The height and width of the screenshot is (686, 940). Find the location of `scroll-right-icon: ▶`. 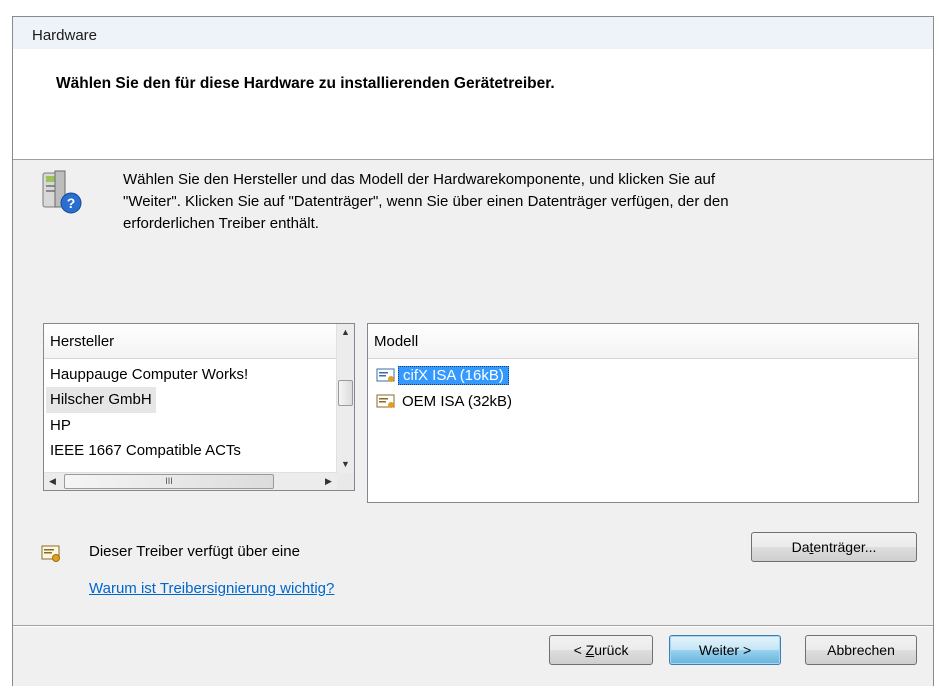

scroll-right-icon: ▶ is located at coordinates (328, 481).